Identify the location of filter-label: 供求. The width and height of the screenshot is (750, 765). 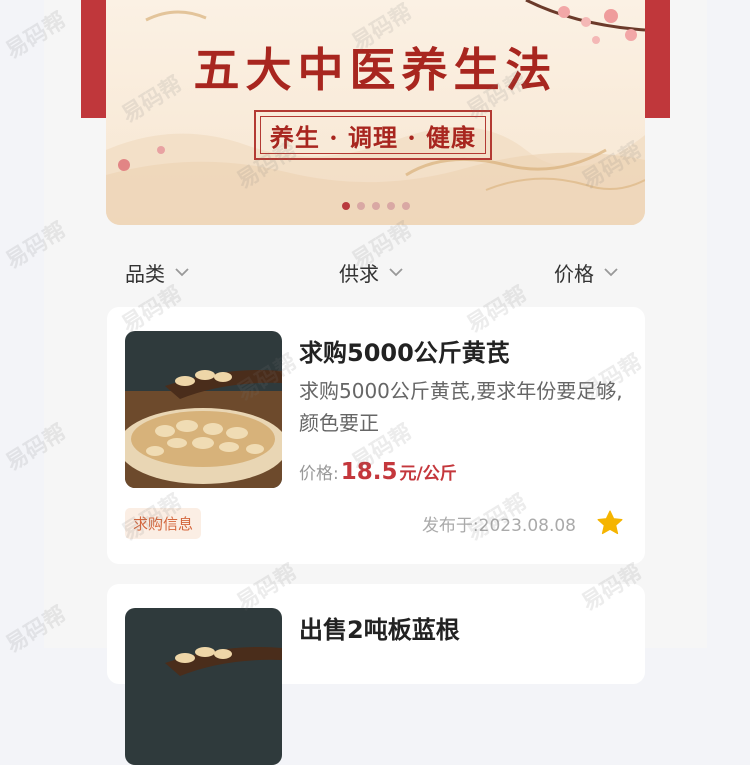
(359, 273).